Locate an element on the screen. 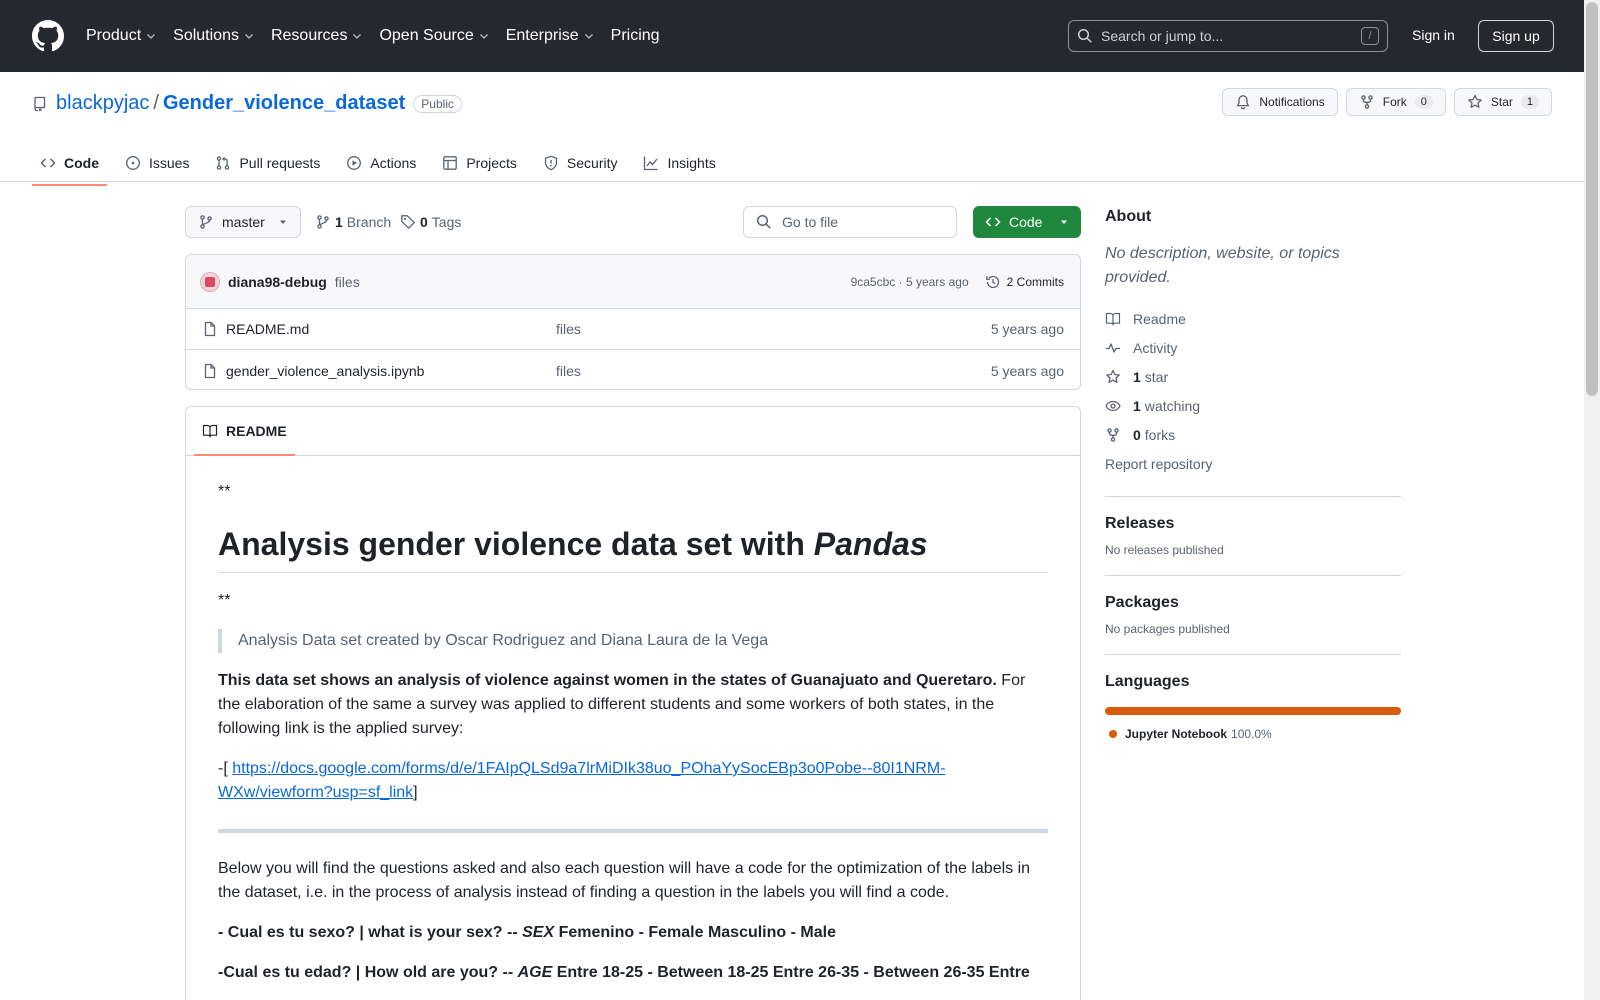 This screenshot has width=1600, height=1000. nav-solutions: Solutions is located at coordinates (214, 36).